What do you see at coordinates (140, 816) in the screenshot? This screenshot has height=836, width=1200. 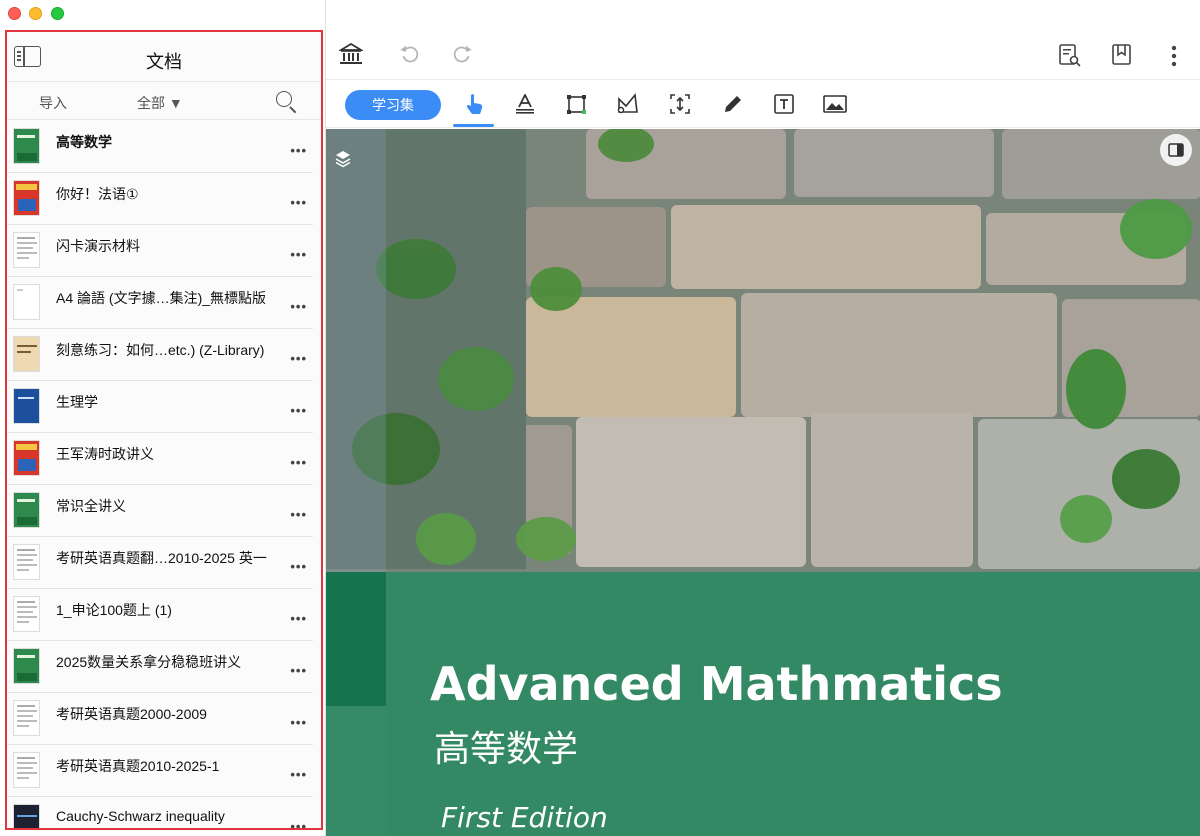 I see `document-title: Cauchy-Schwarz inequality` at bounding box center [140, 816].